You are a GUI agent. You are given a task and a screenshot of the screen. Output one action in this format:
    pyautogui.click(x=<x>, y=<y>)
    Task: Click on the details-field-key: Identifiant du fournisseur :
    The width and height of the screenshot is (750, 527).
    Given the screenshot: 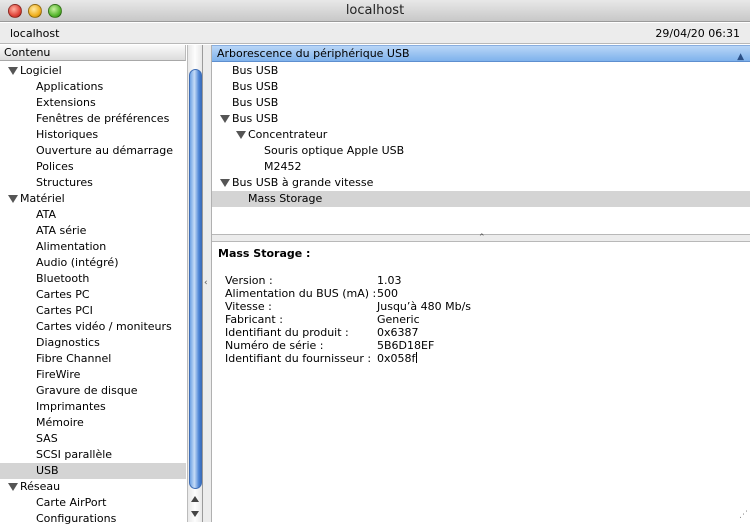 What is the action you would take?
    pyautogui.click(x=298, y=358)
    